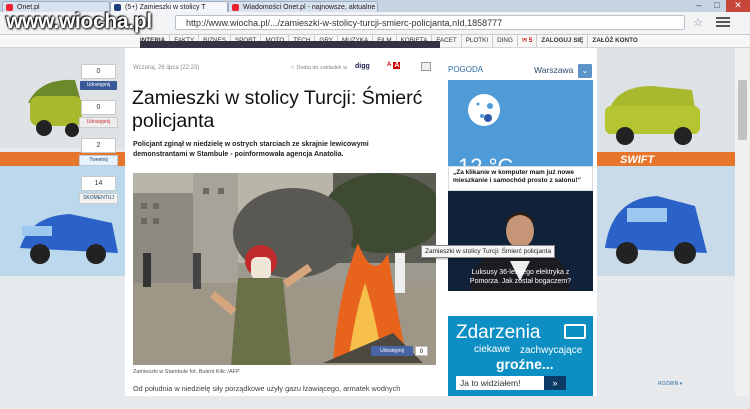 The width and height of the screenshot is (750, 409). Describe the element at coordinates (362, 66) in the screenshot. I see `digg-logo: digg` at that location.